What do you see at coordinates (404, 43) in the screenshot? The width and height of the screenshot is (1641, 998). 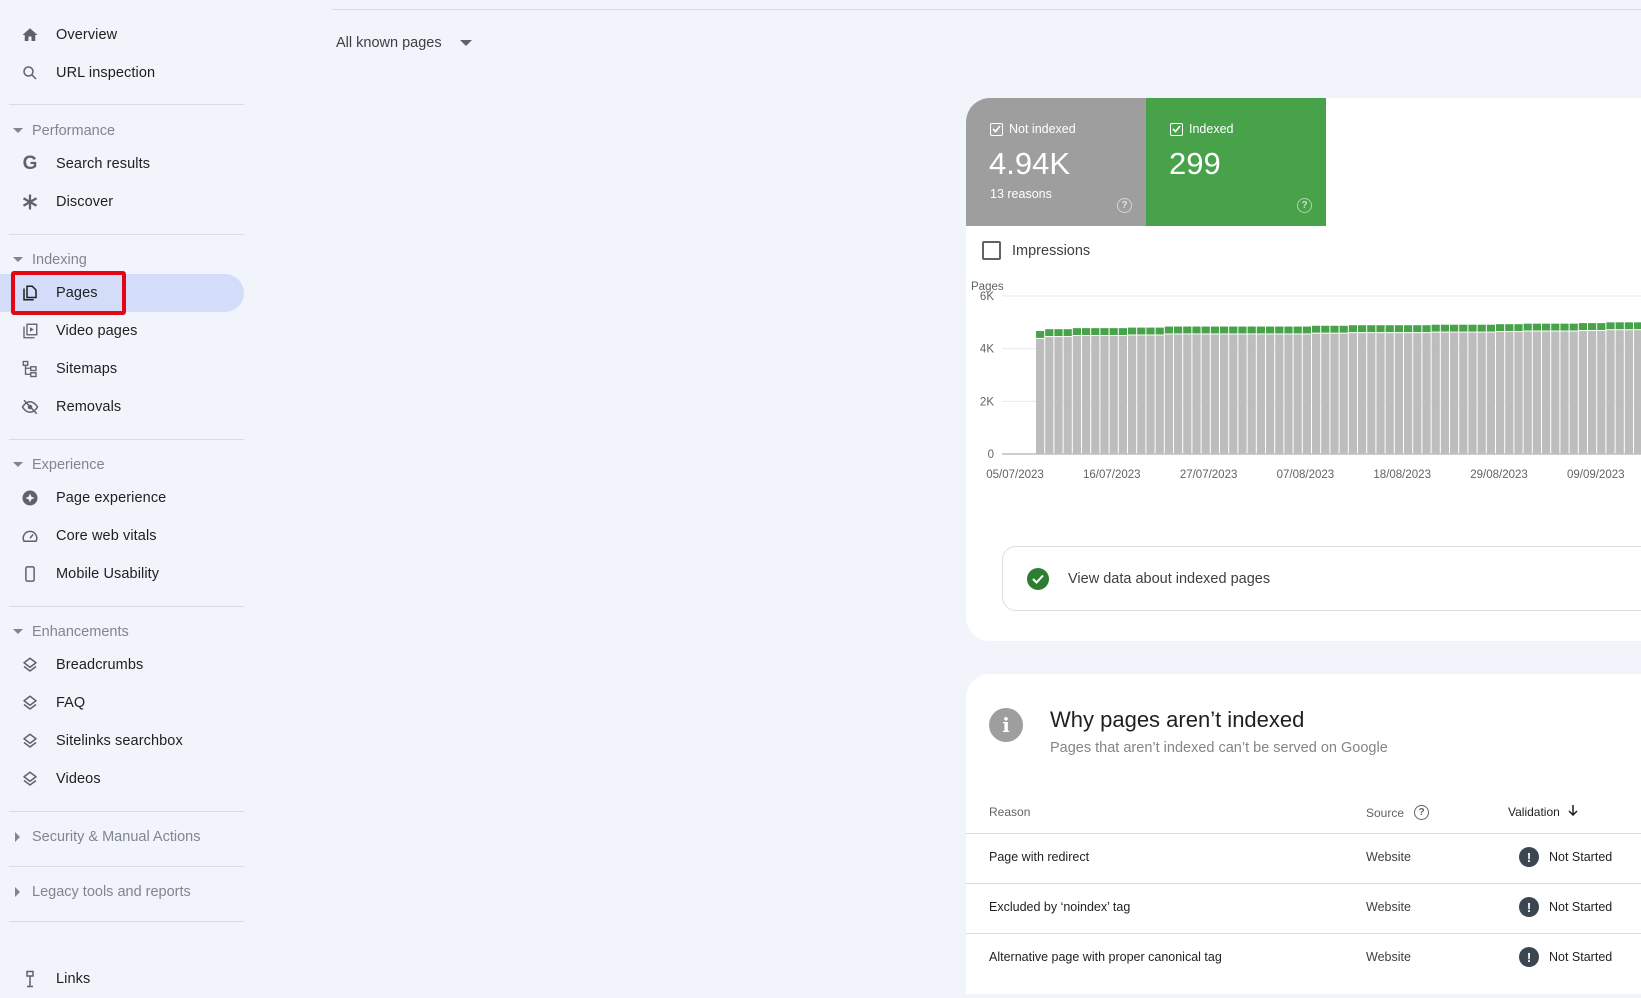 I see `page-filter-dropdown: All known pages` at bounding box center [404, 43].